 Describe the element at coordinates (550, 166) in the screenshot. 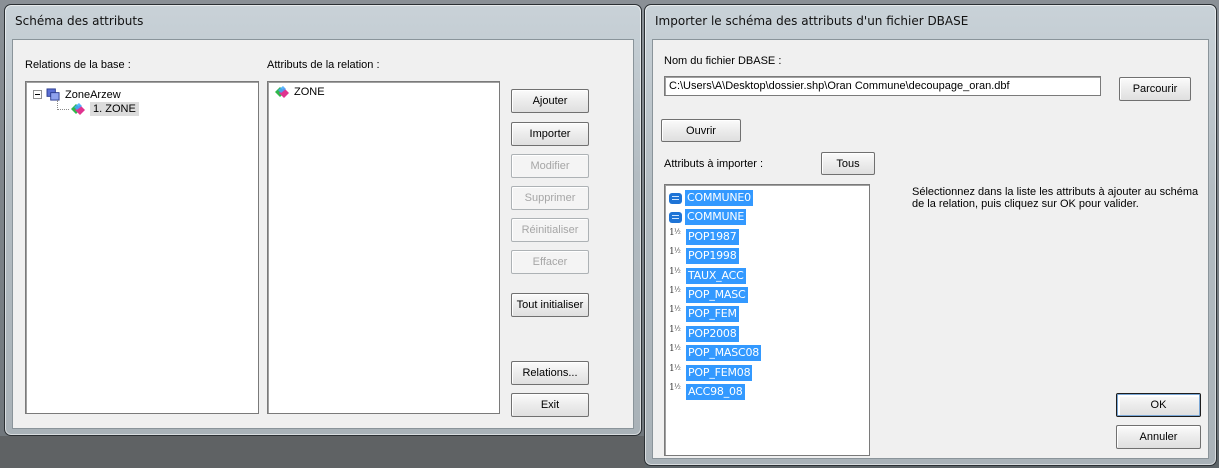

I see `modify-button: Modifier` at that location.